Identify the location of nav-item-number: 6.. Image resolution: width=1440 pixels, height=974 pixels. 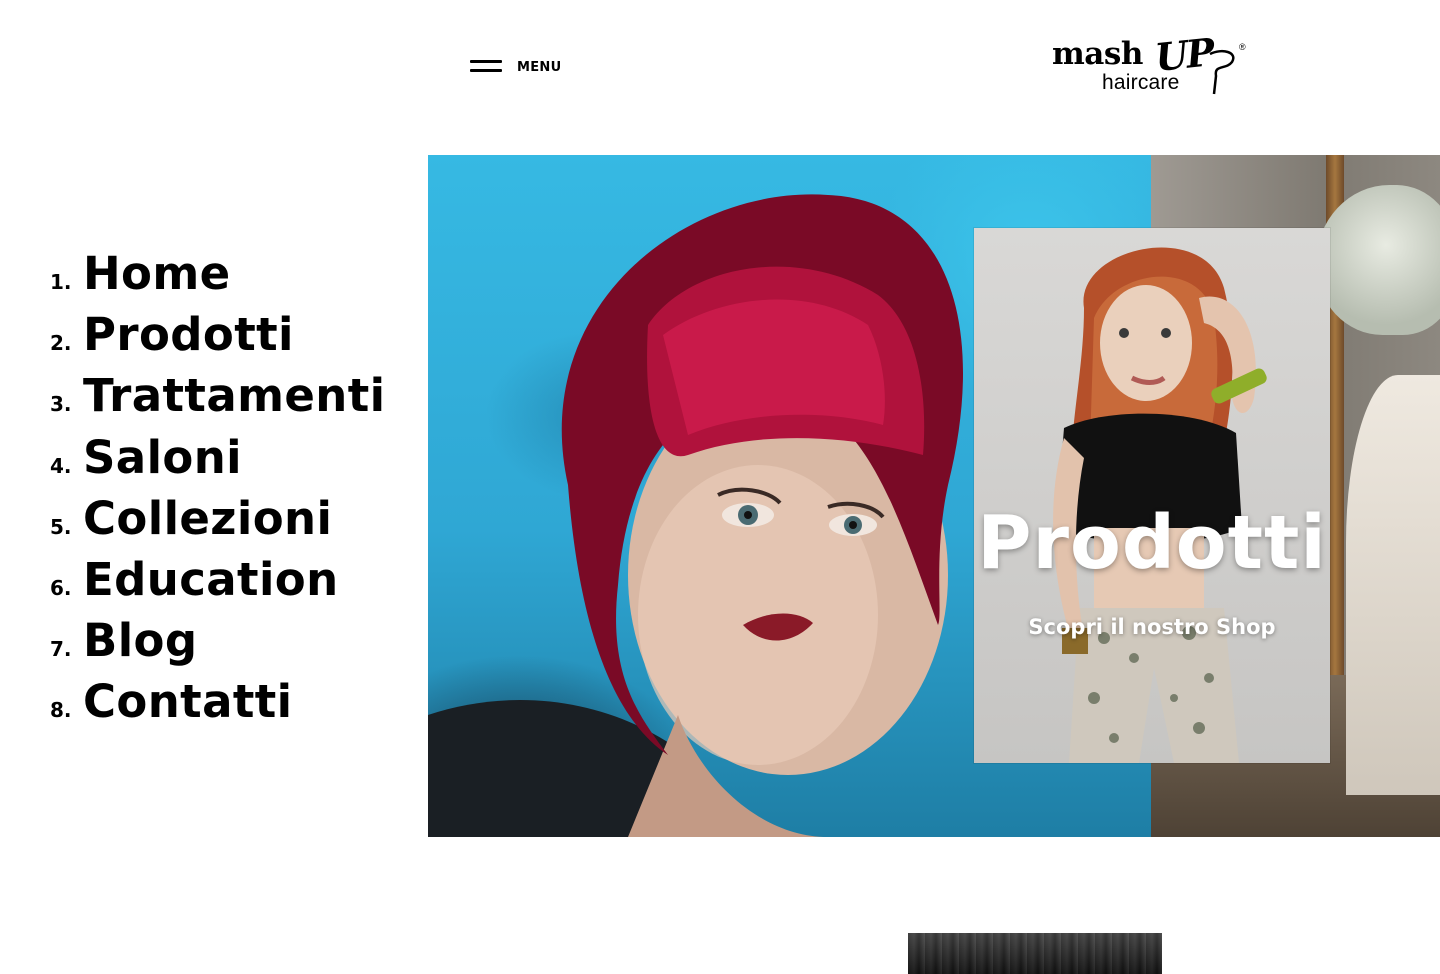
(61, 587).